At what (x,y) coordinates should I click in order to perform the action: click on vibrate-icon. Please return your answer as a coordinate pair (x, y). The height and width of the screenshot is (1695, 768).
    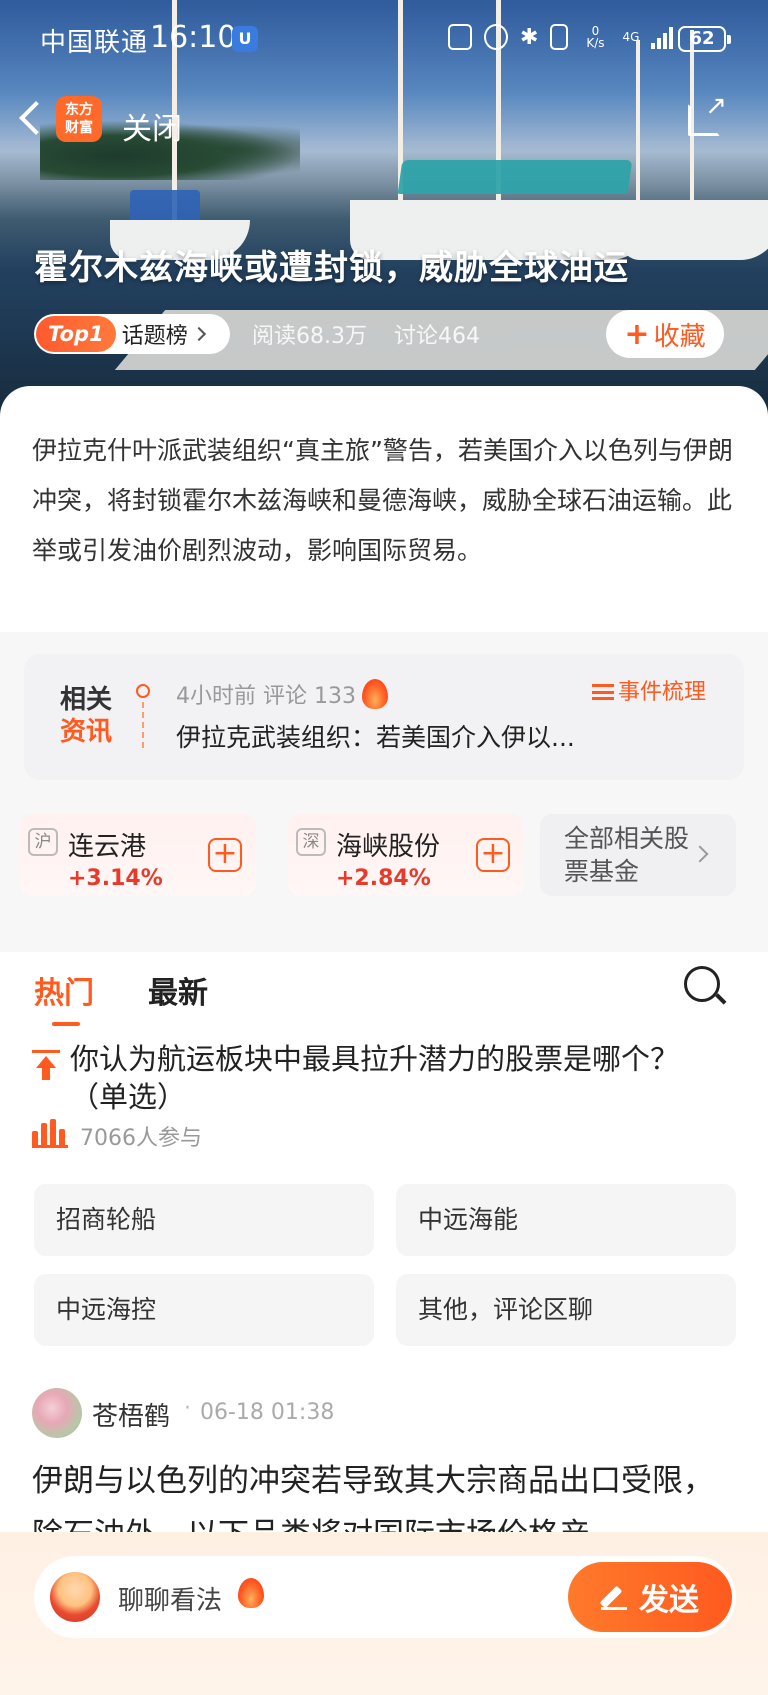
    Looking at the image, I should click on (559, 37).